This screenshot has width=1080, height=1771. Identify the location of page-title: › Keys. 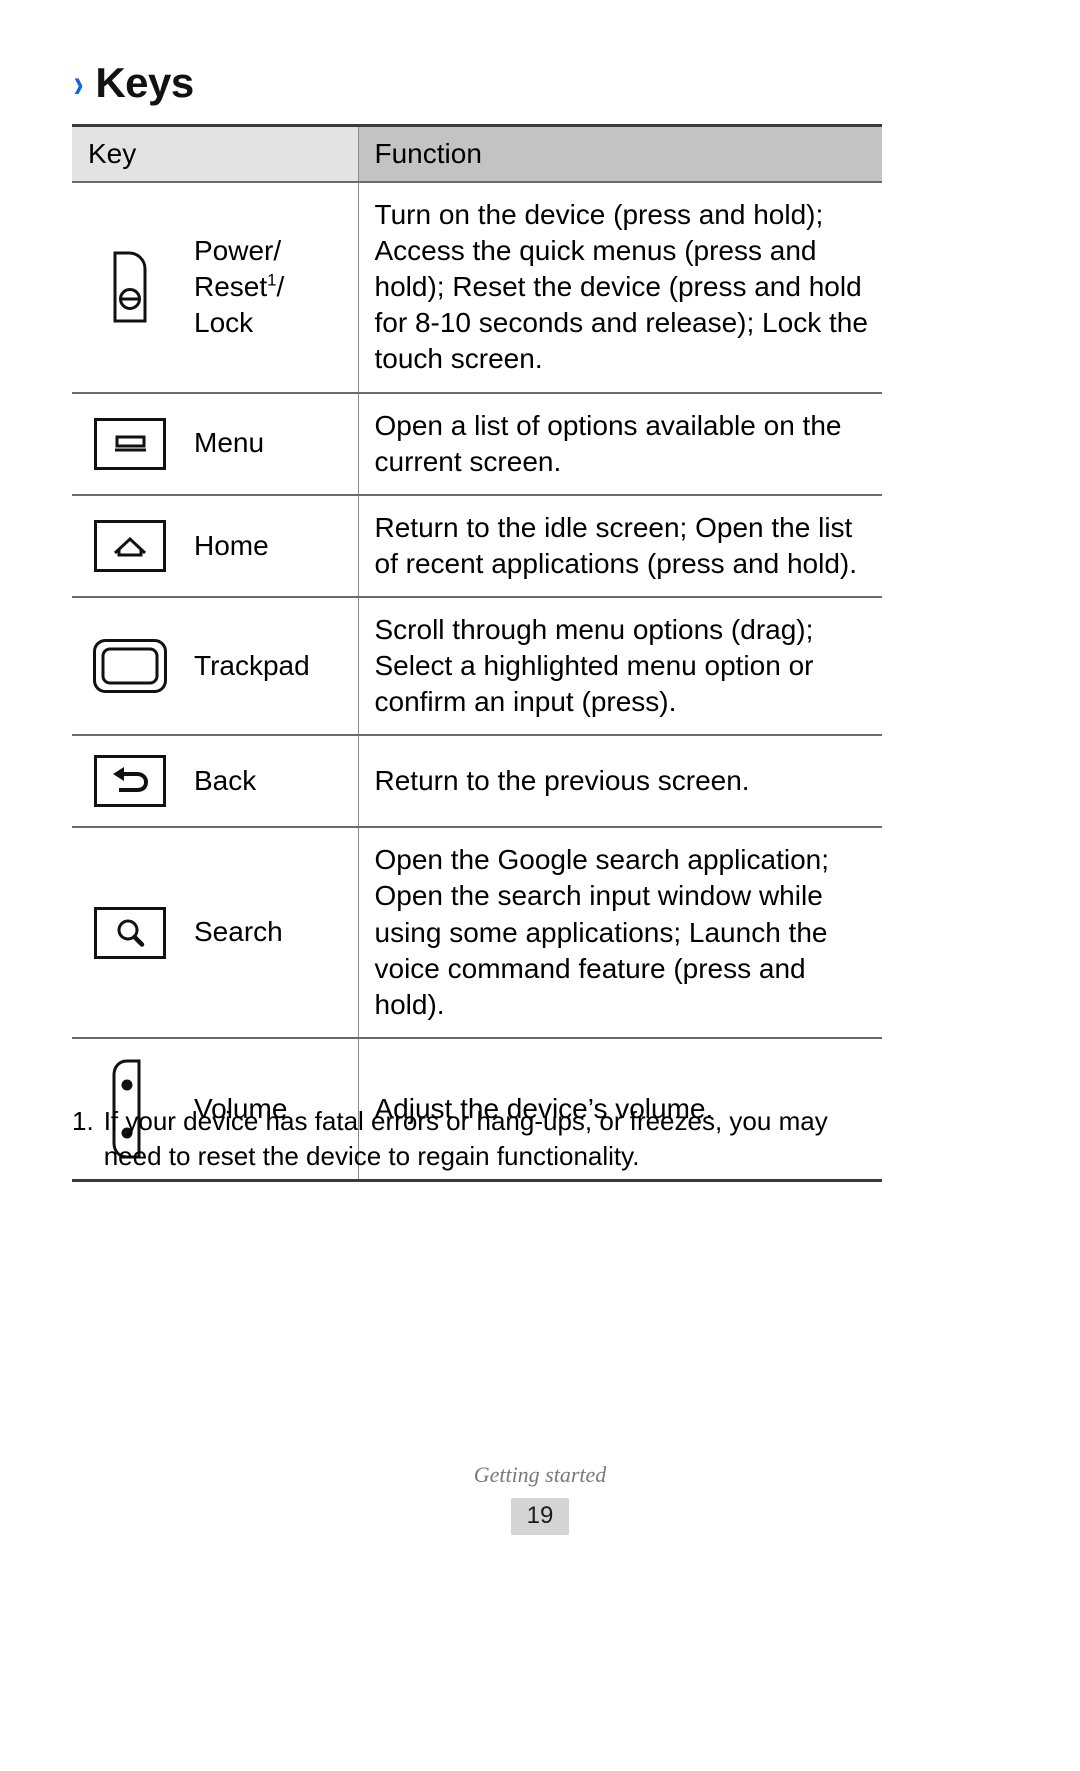
(133, 82).